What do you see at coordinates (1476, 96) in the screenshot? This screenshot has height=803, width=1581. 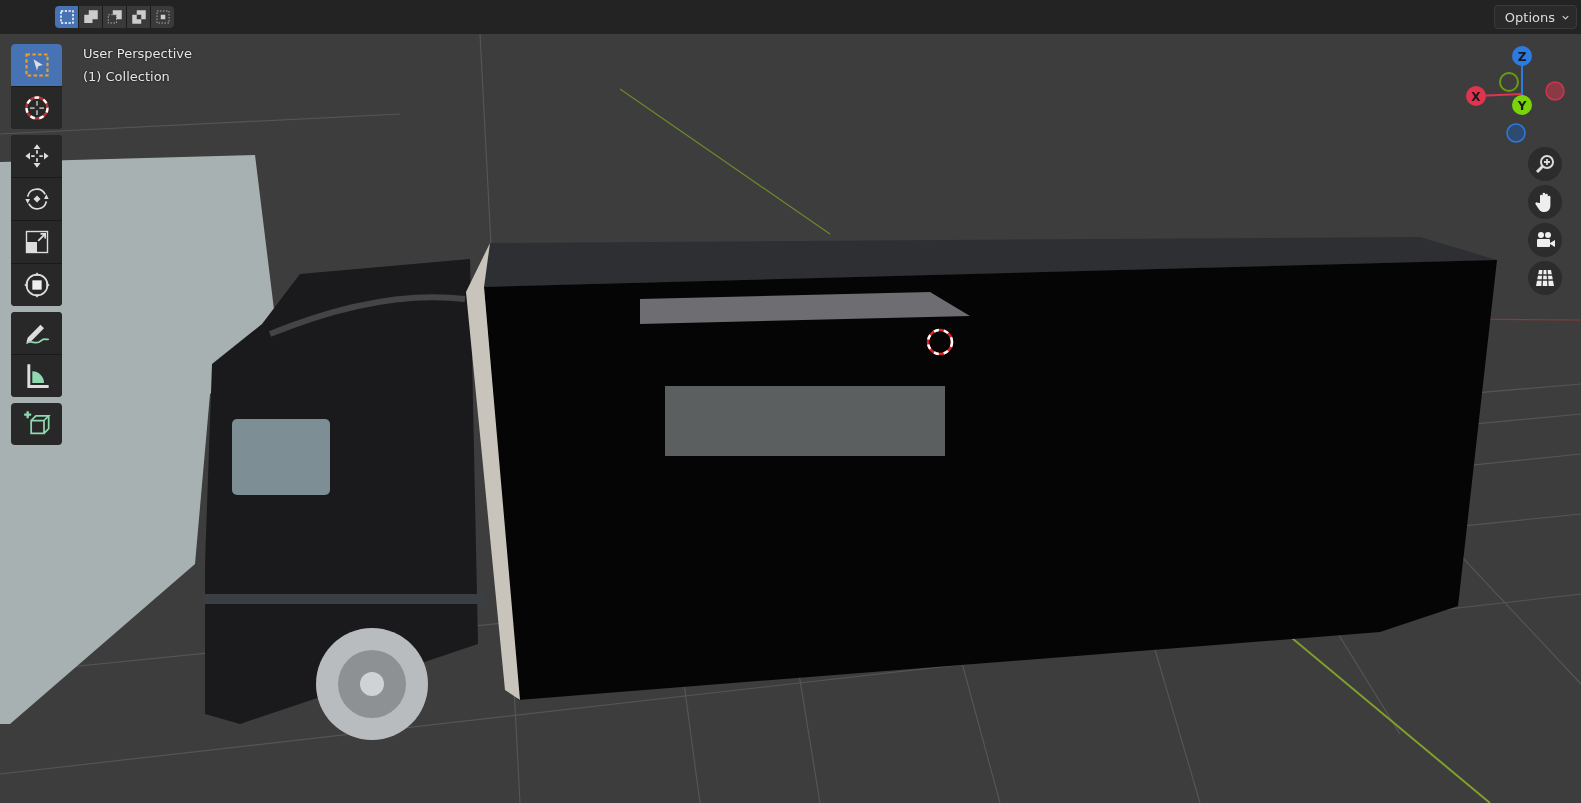 I see `axis-dot: X` at bounding box center [1476, 96].